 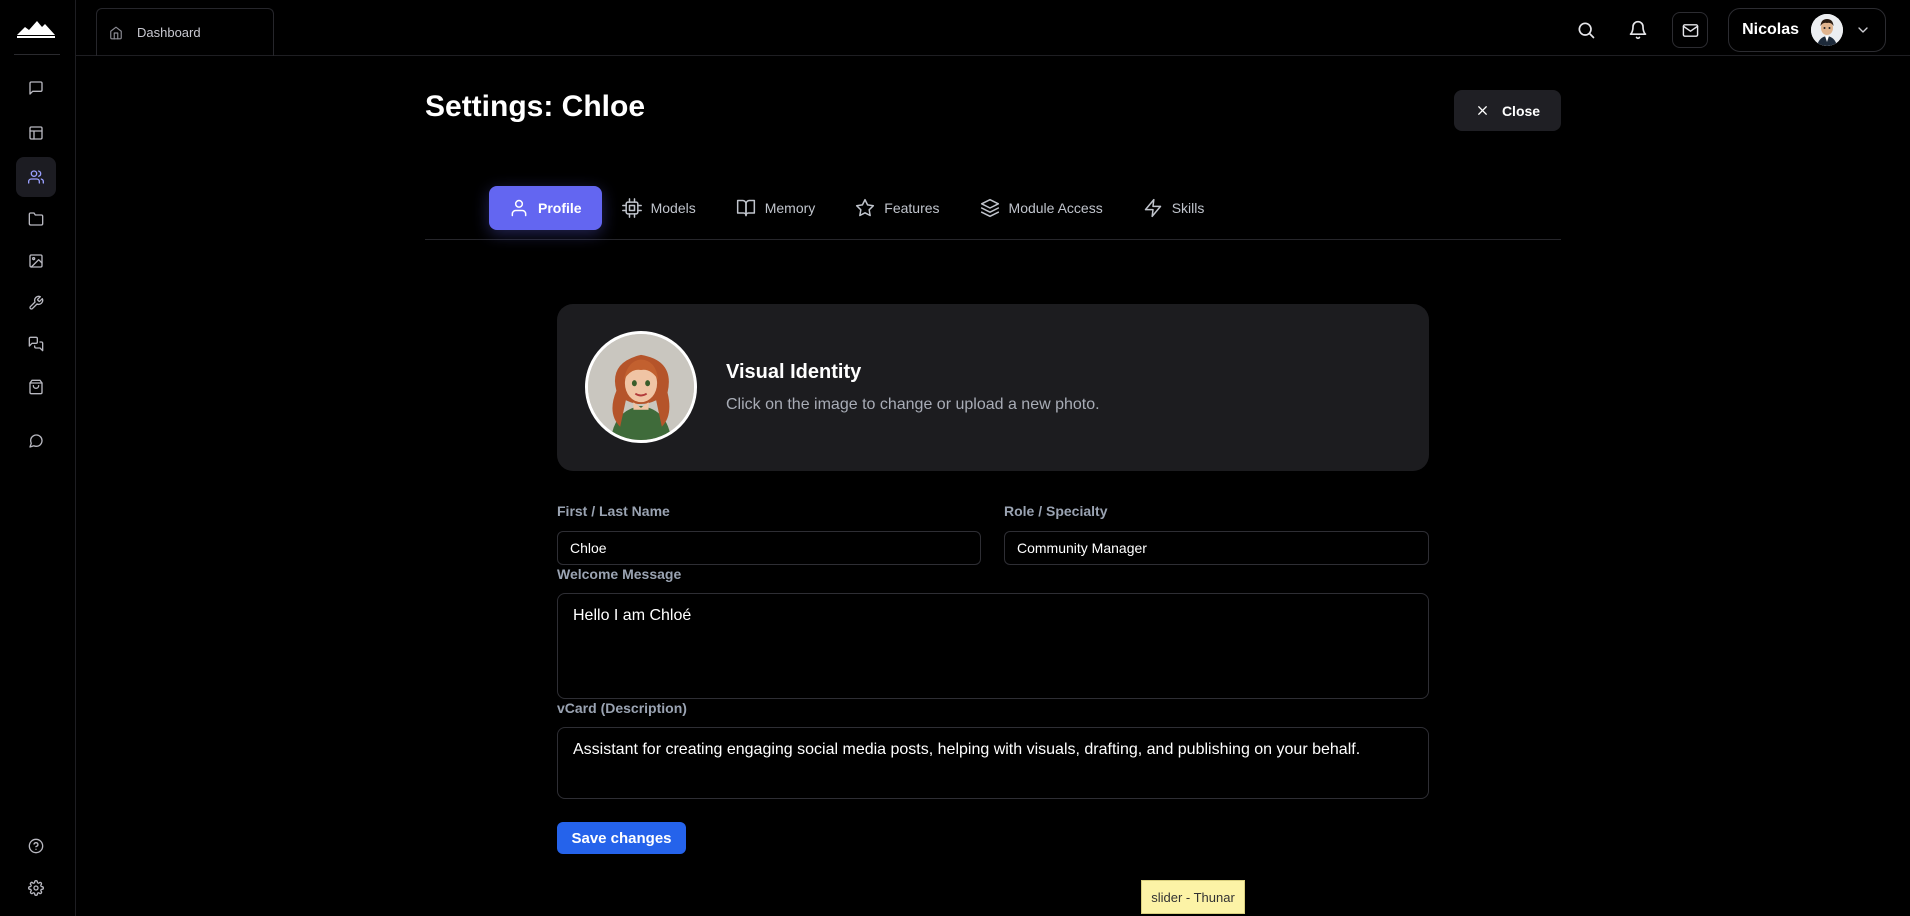 I want to click on role-field: Community Manager, so click(x=1216, y=548).